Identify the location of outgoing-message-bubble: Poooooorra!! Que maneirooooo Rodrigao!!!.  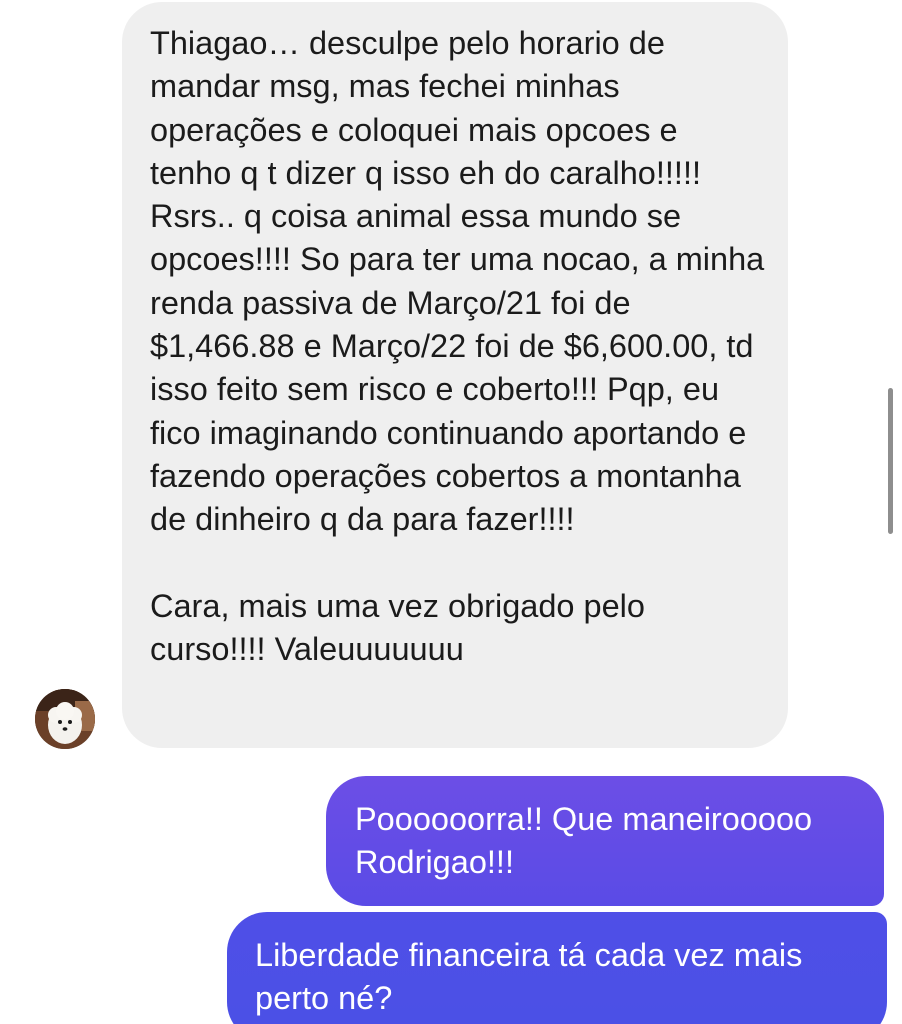
(605, 841).